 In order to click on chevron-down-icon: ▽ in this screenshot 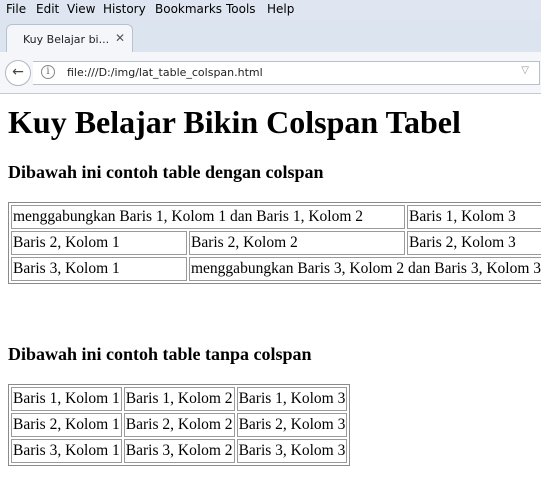, I will do `click(525, 70)`.